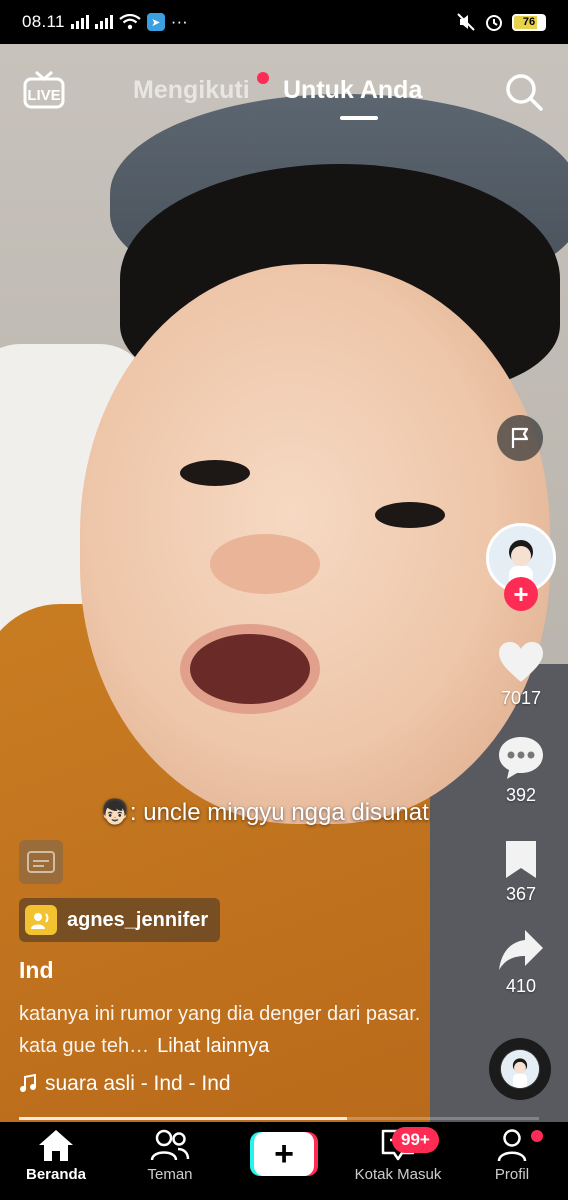 The width and height of the screenshot is (568, 1200). I want to click on music-disc-button, so click(520, 1069).